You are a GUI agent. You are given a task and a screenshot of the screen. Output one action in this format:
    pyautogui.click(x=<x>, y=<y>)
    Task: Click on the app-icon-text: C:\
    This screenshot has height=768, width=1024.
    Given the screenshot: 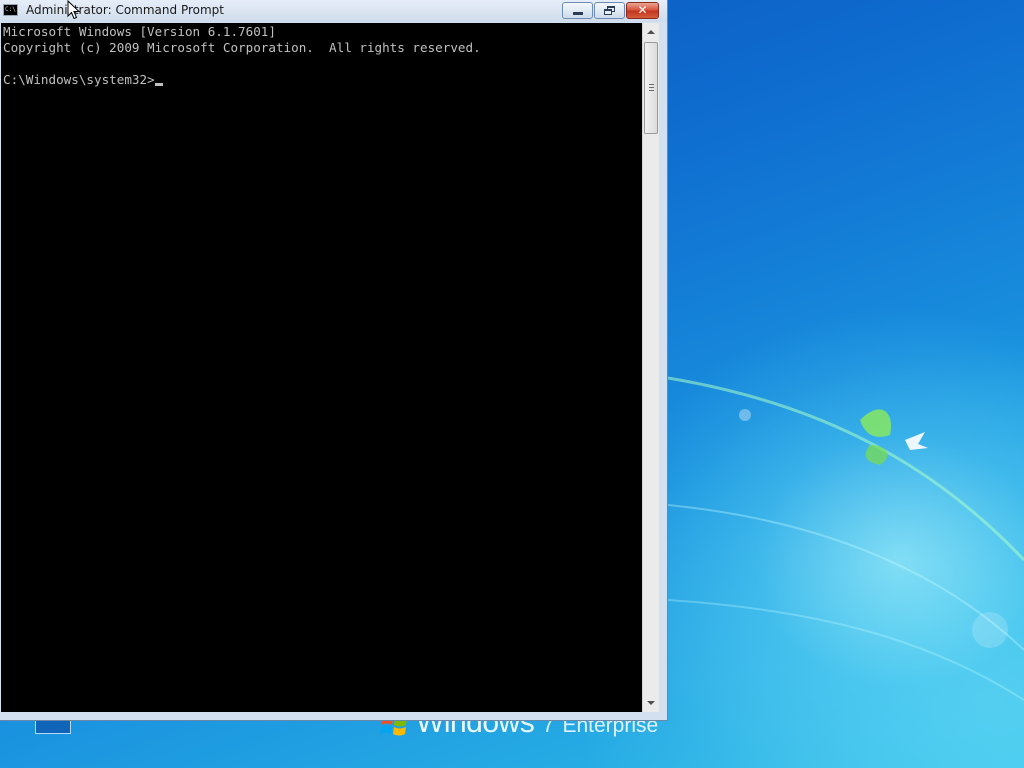 What is the action you would take?
    pyautogui.click(x=10, y=9)
    